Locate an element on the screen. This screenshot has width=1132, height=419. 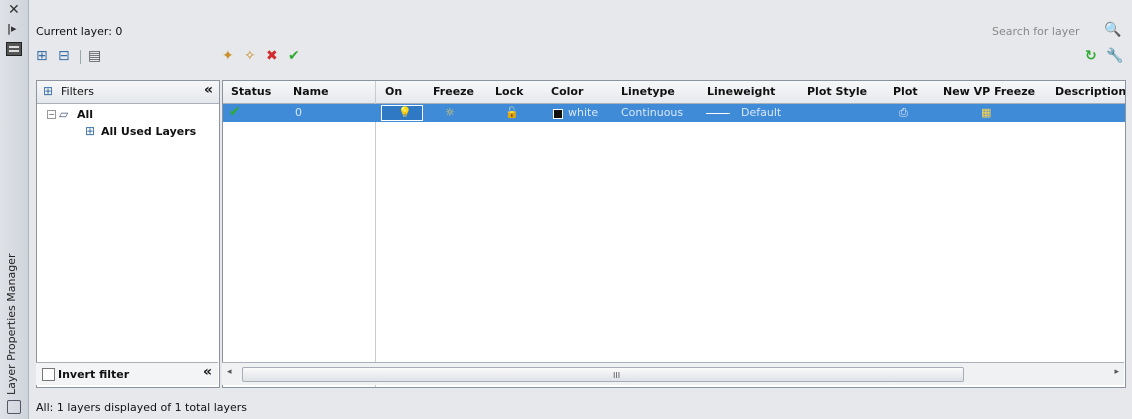
toolbar-separator is located at coordinates (80, 57).